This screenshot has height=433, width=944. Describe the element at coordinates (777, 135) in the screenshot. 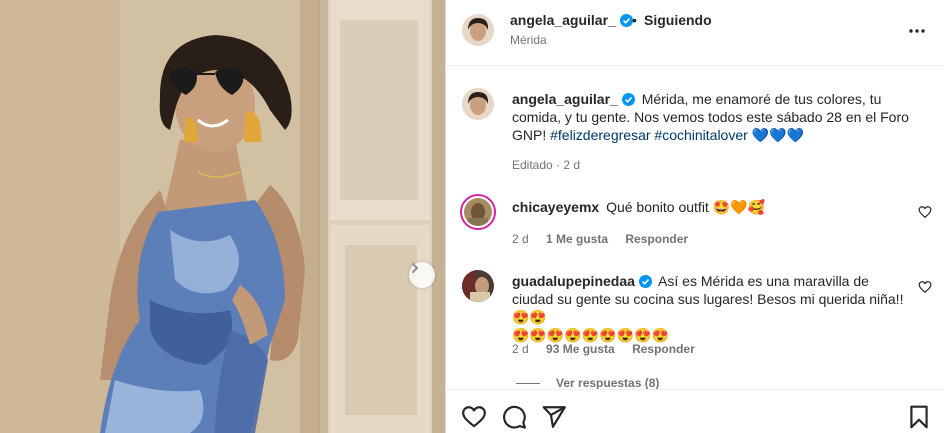

I see `caption-emojis: 💙💙💙` at that location.